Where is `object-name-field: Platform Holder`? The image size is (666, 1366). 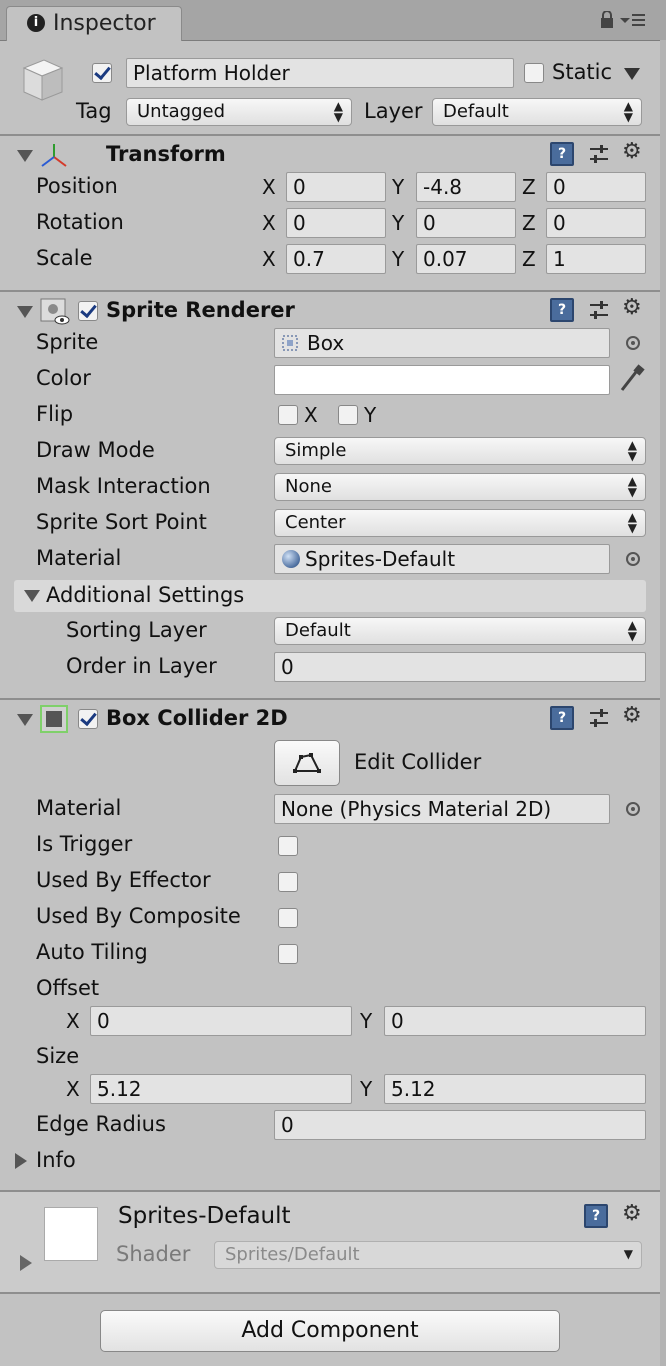
object-name-field: Platform Holder is located at coordinates (320, 73).